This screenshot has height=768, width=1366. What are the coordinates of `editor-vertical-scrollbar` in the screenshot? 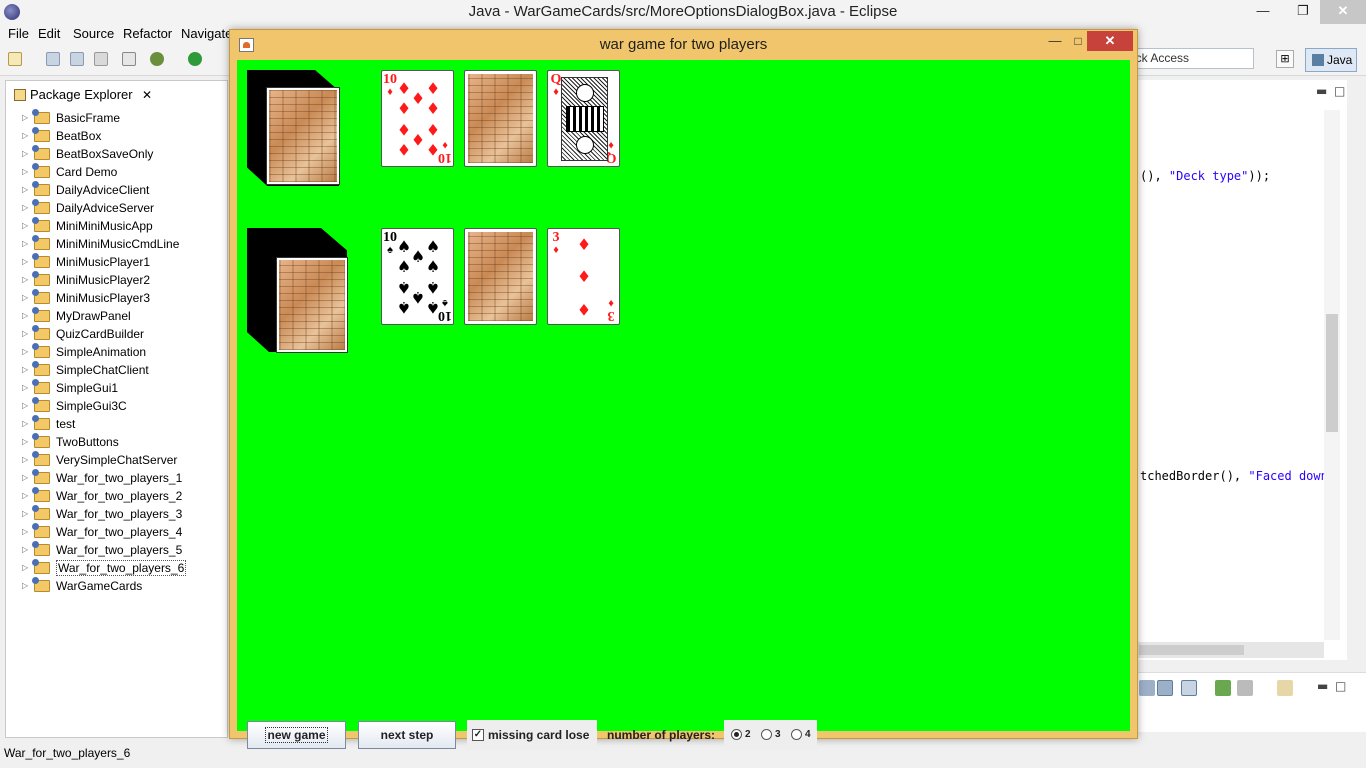 It's located at (1332, 375).